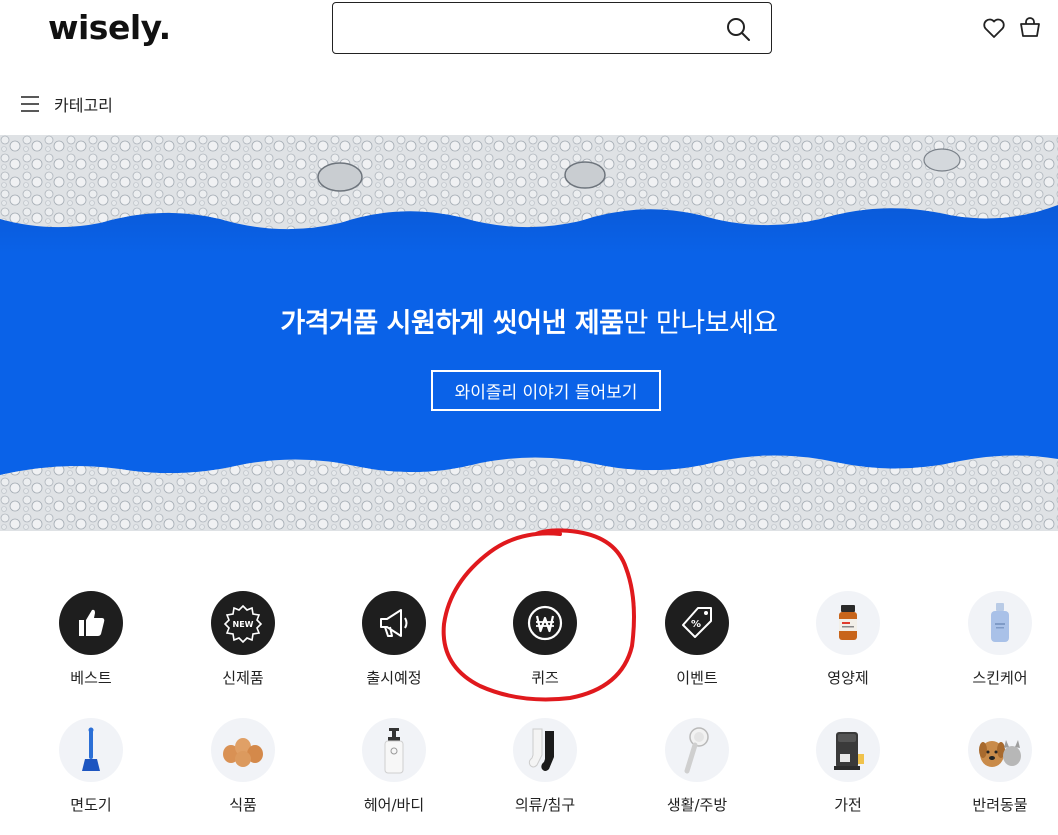  What do you see at coordinates (109, 27) in the screenshot?
I see `logo: wisely.` at bounding box center [109, 27].